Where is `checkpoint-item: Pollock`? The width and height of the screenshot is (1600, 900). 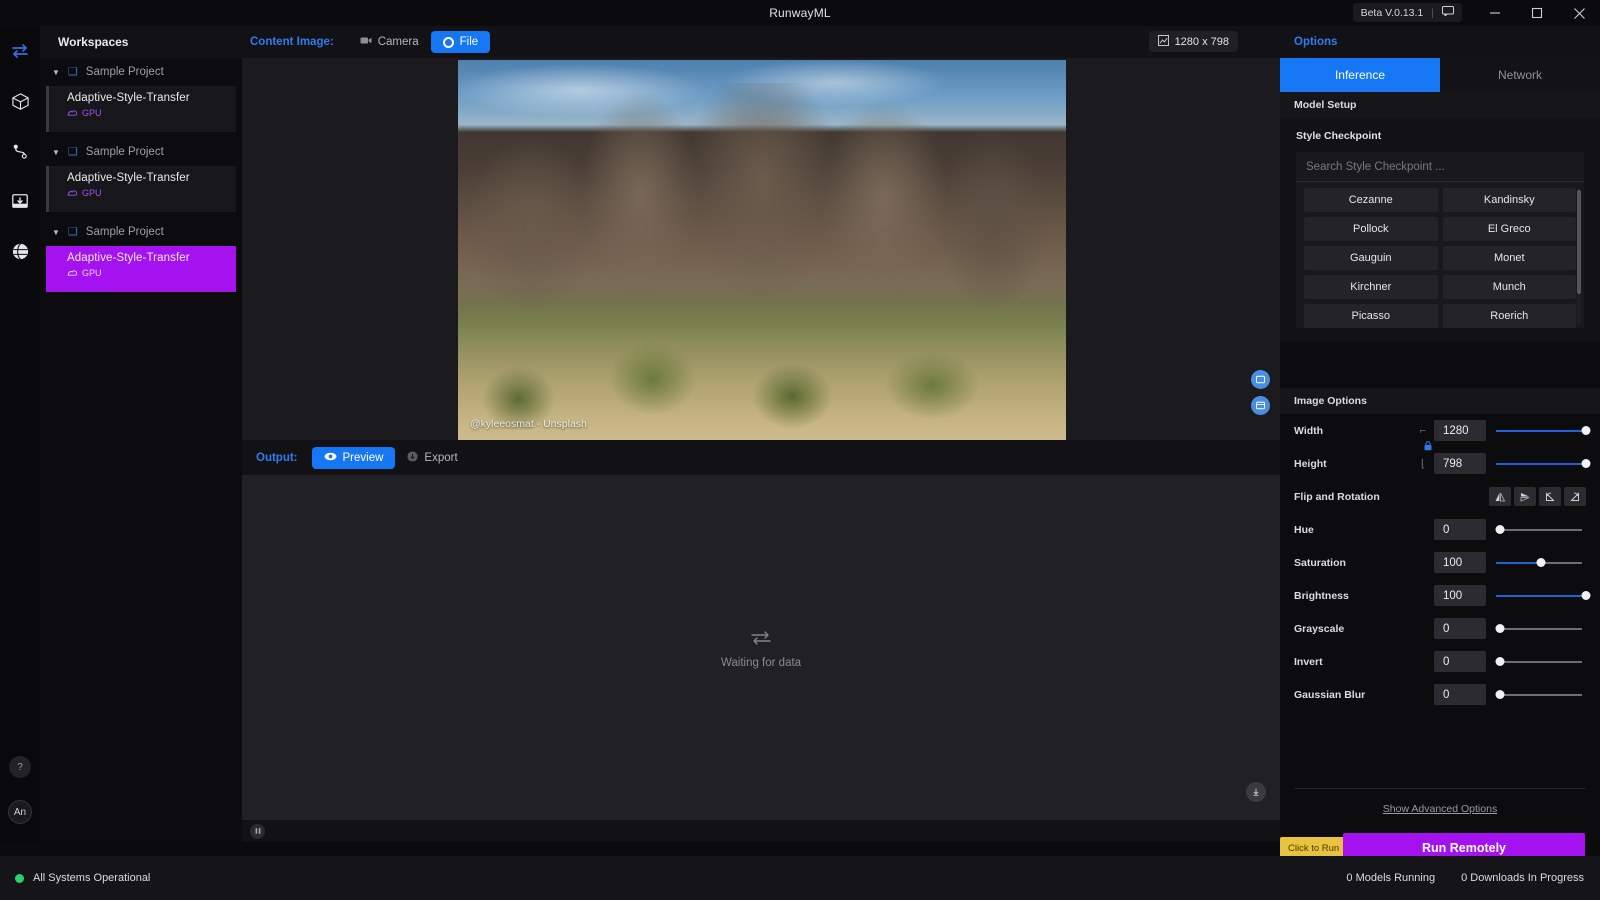
checkpoint-item: Pollock is located at coordinates (1371, 229).